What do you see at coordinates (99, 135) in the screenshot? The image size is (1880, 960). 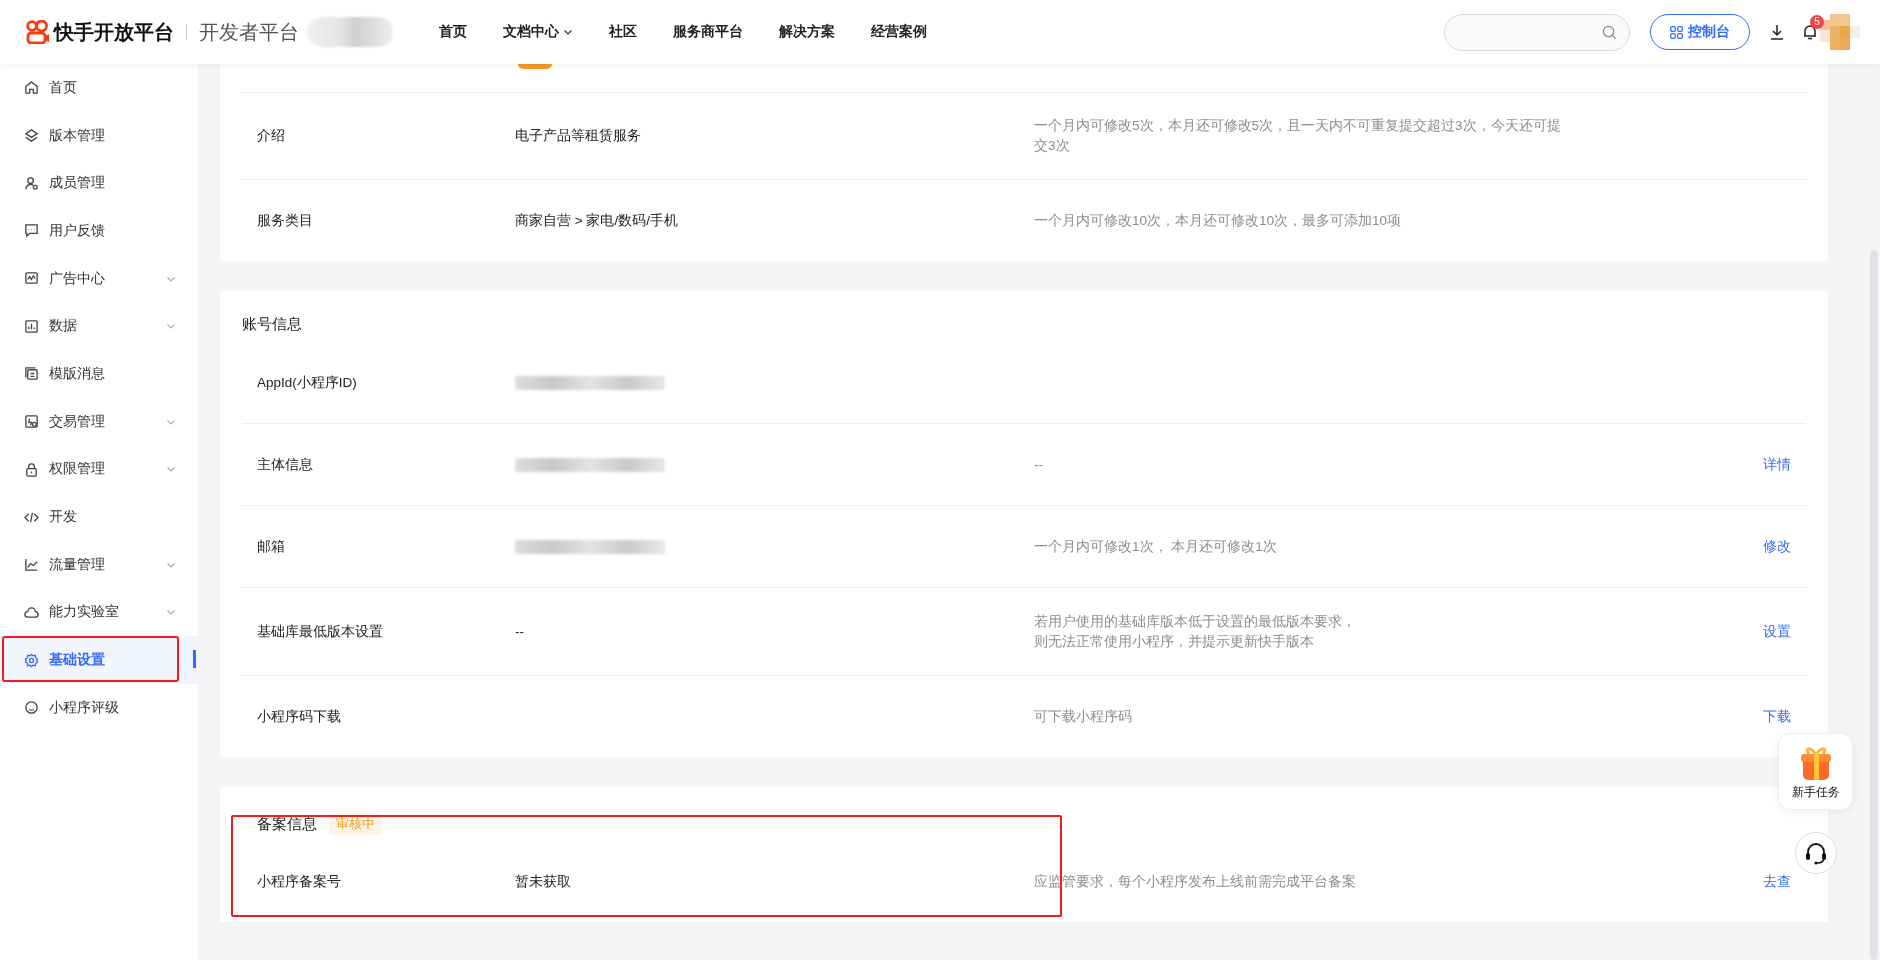 I see `sidebar-item: 版本管理` at bounding box center [99, 135].